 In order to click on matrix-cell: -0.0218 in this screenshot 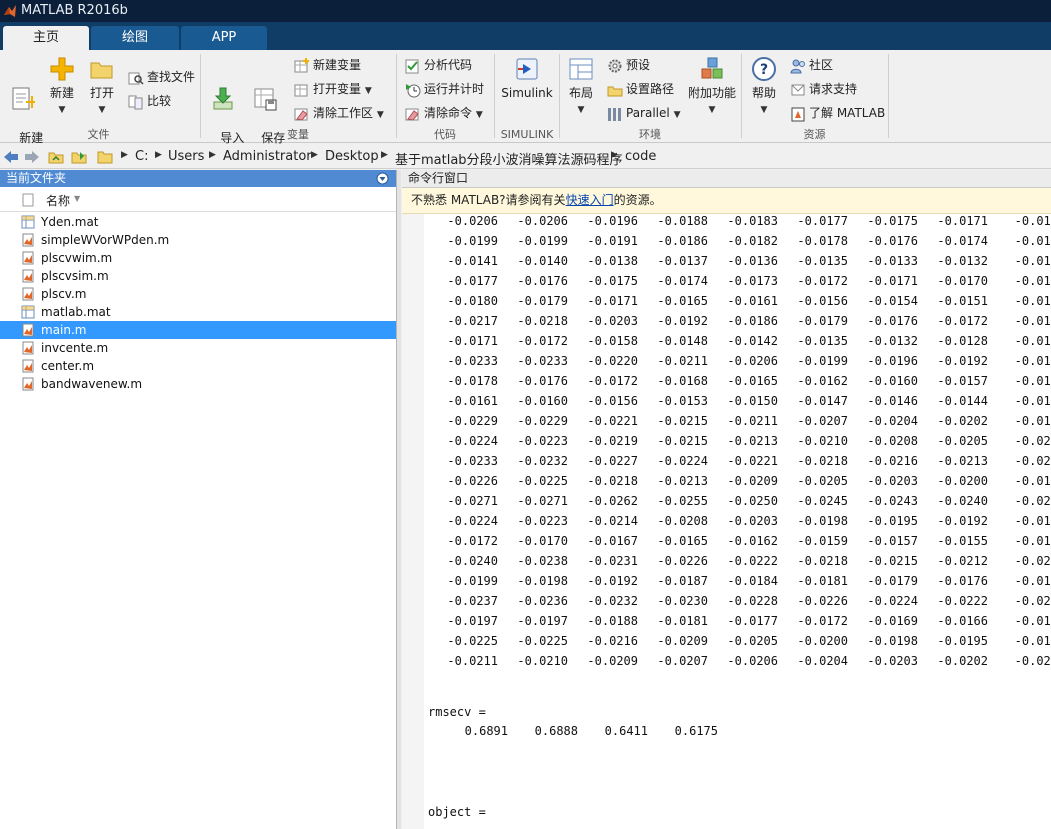, I will do `click(542, 321)`.